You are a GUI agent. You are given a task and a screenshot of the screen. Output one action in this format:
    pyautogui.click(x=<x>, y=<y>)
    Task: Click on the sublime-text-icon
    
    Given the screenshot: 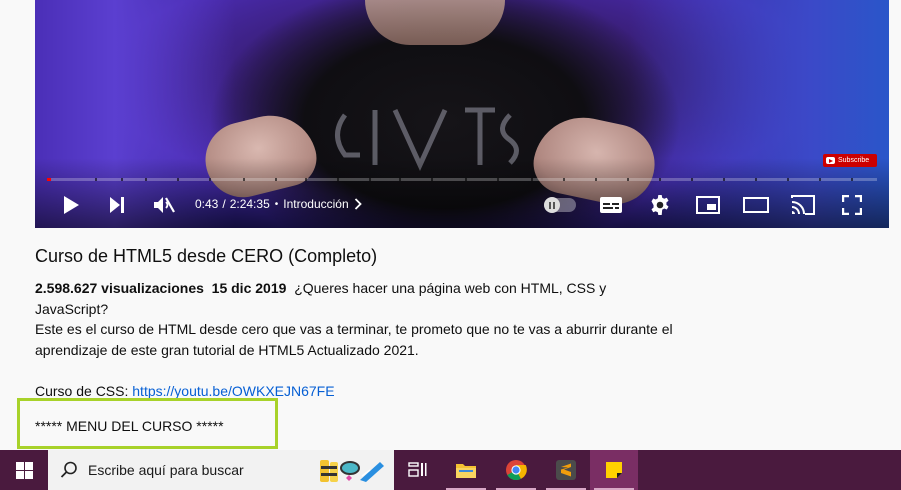 What is the action you would take?
    pyautogui.click(x=566, y=470)
    